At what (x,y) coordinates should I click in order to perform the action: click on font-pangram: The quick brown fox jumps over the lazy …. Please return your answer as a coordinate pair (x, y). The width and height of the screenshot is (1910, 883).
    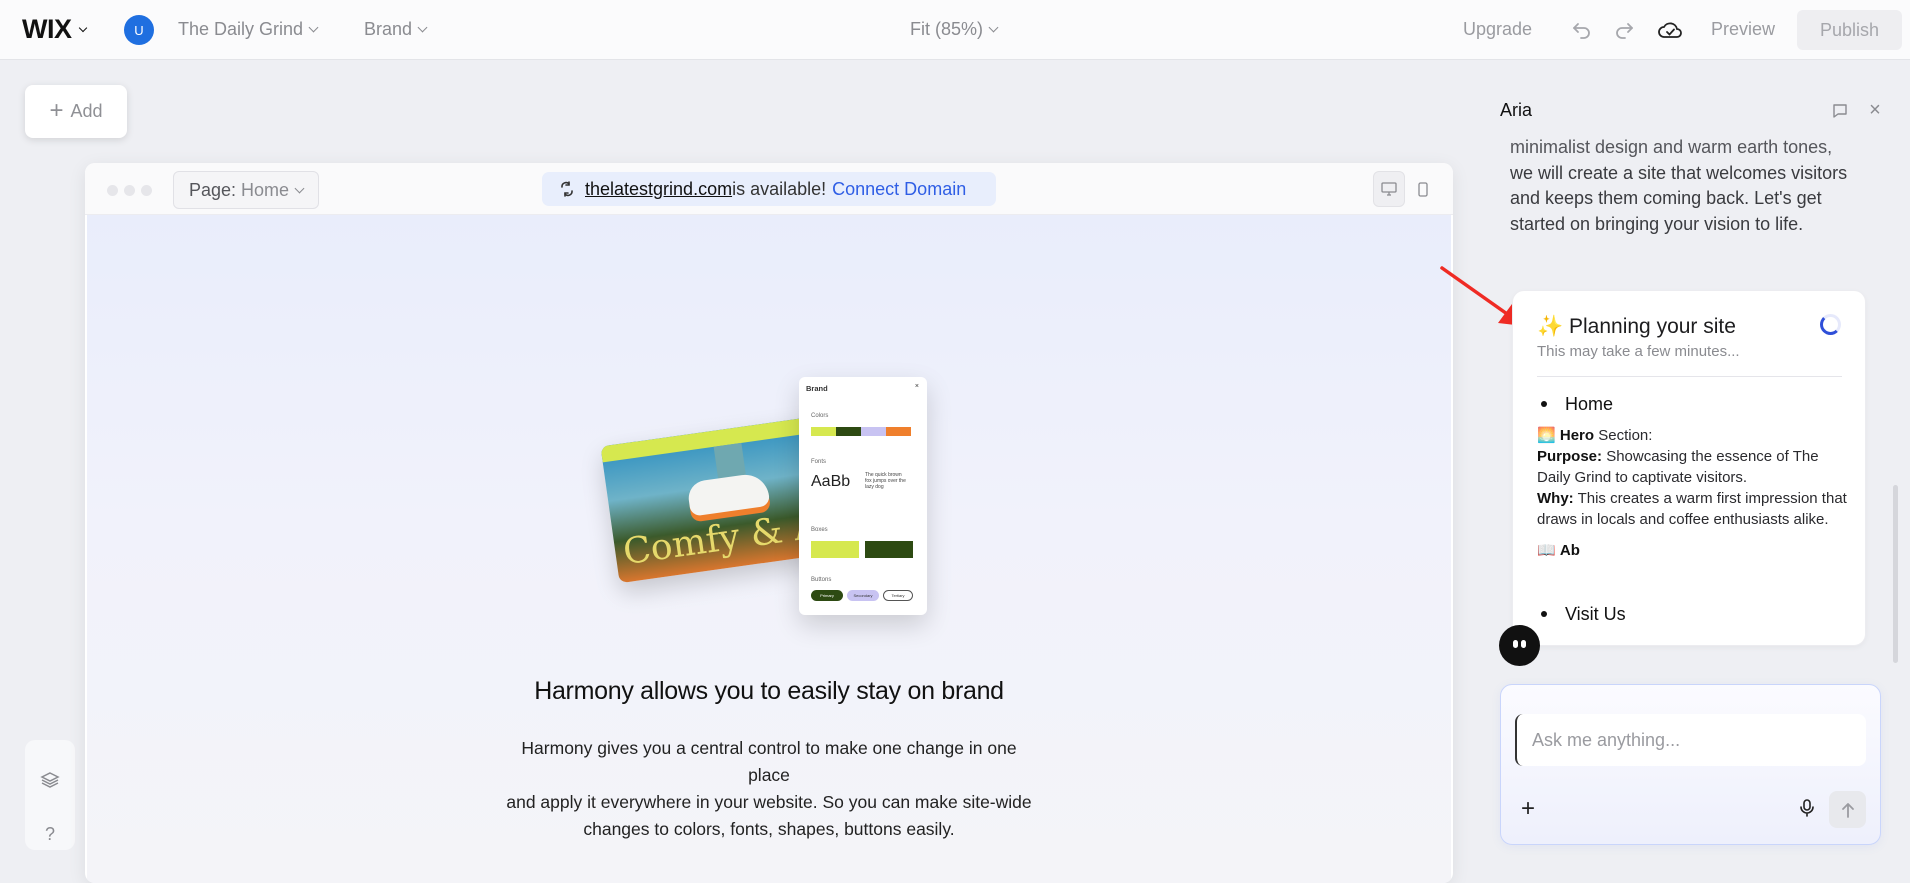
    Looking at the image, I should click on (885, 481).